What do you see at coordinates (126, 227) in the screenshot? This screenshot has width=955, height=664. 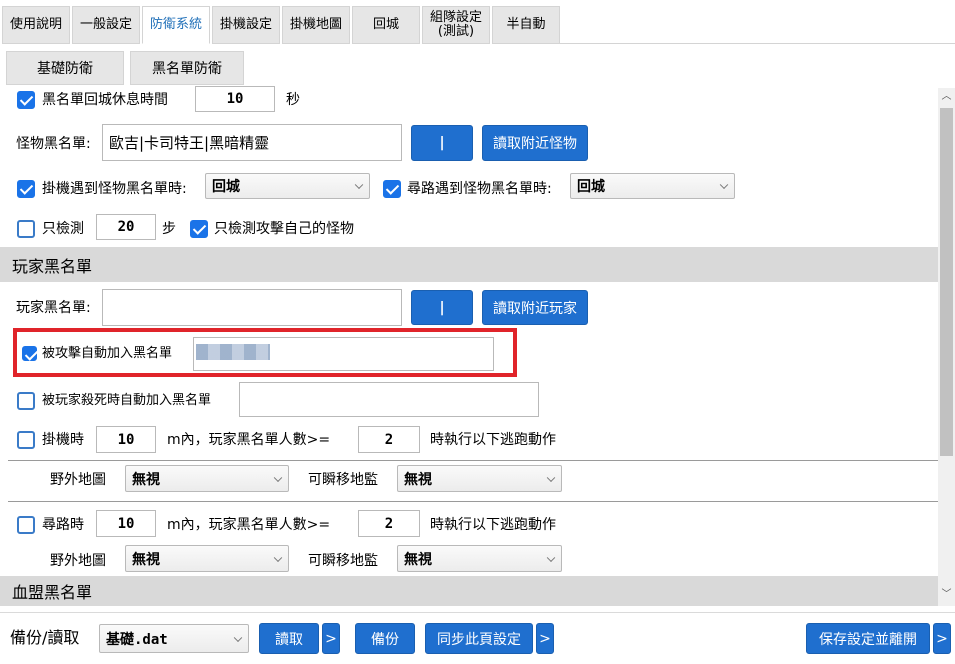 I see `only-detect-steps-input: 20` at bounding box center [126, 227].